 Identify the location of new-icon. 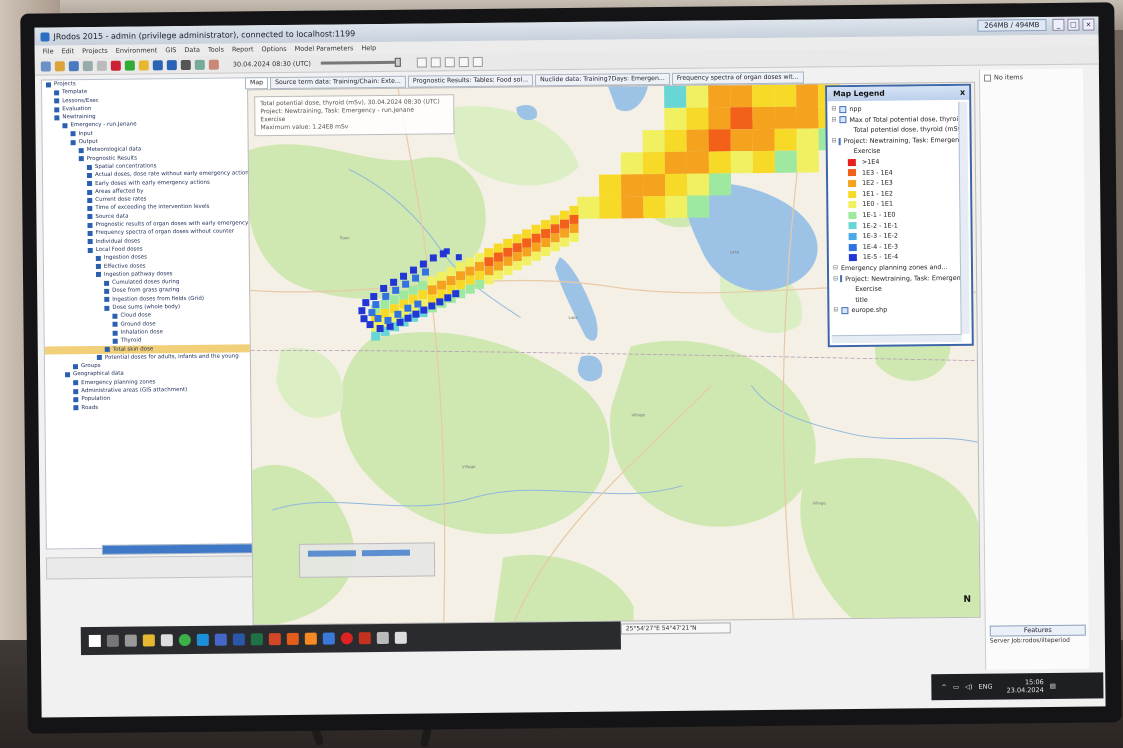
(45, 66).